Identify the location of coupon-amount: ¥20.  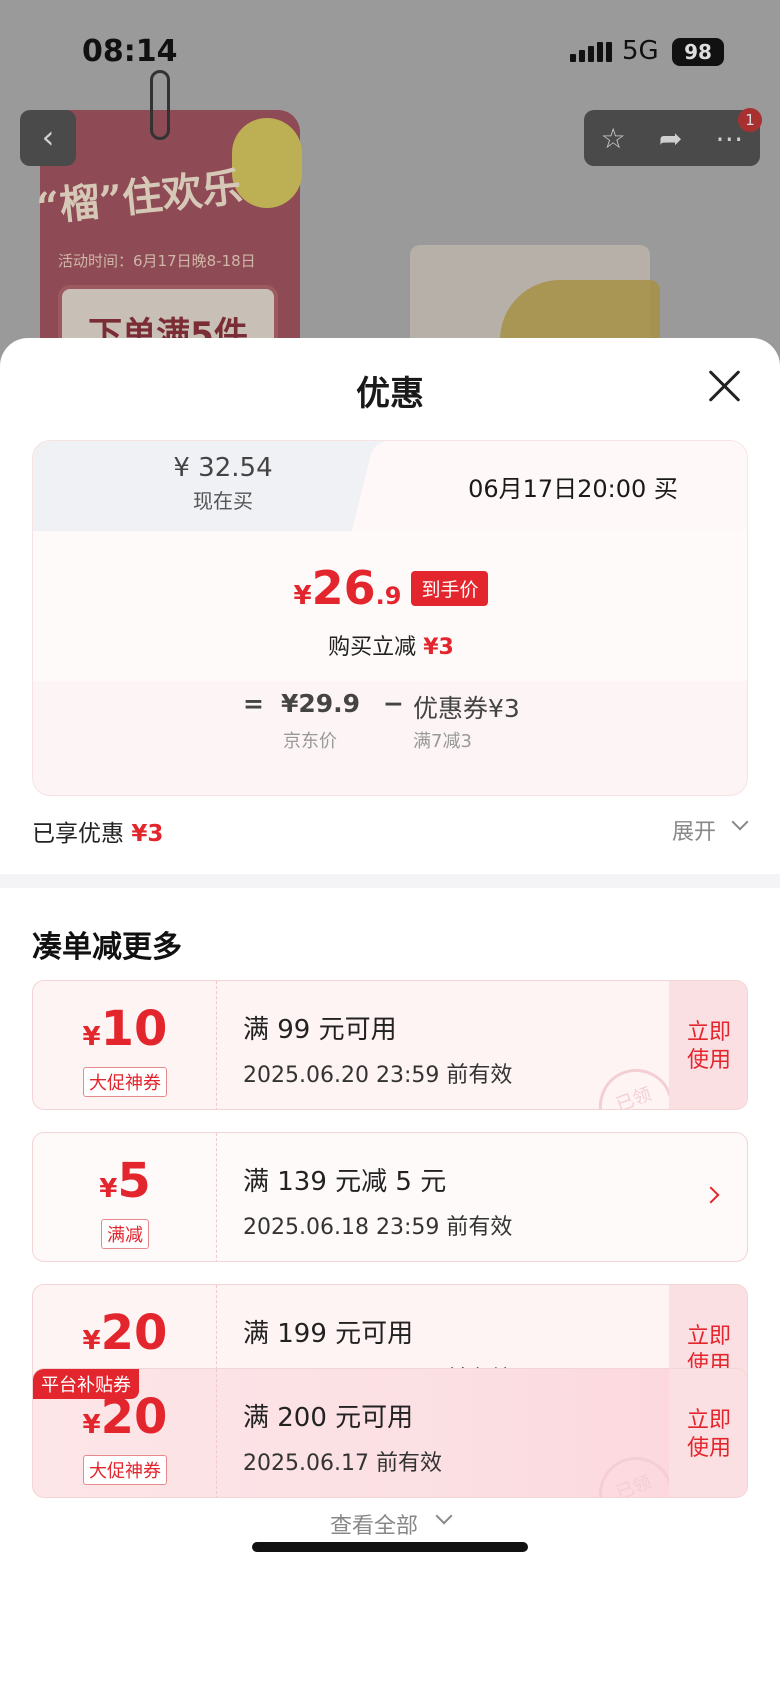
(125, 1333).